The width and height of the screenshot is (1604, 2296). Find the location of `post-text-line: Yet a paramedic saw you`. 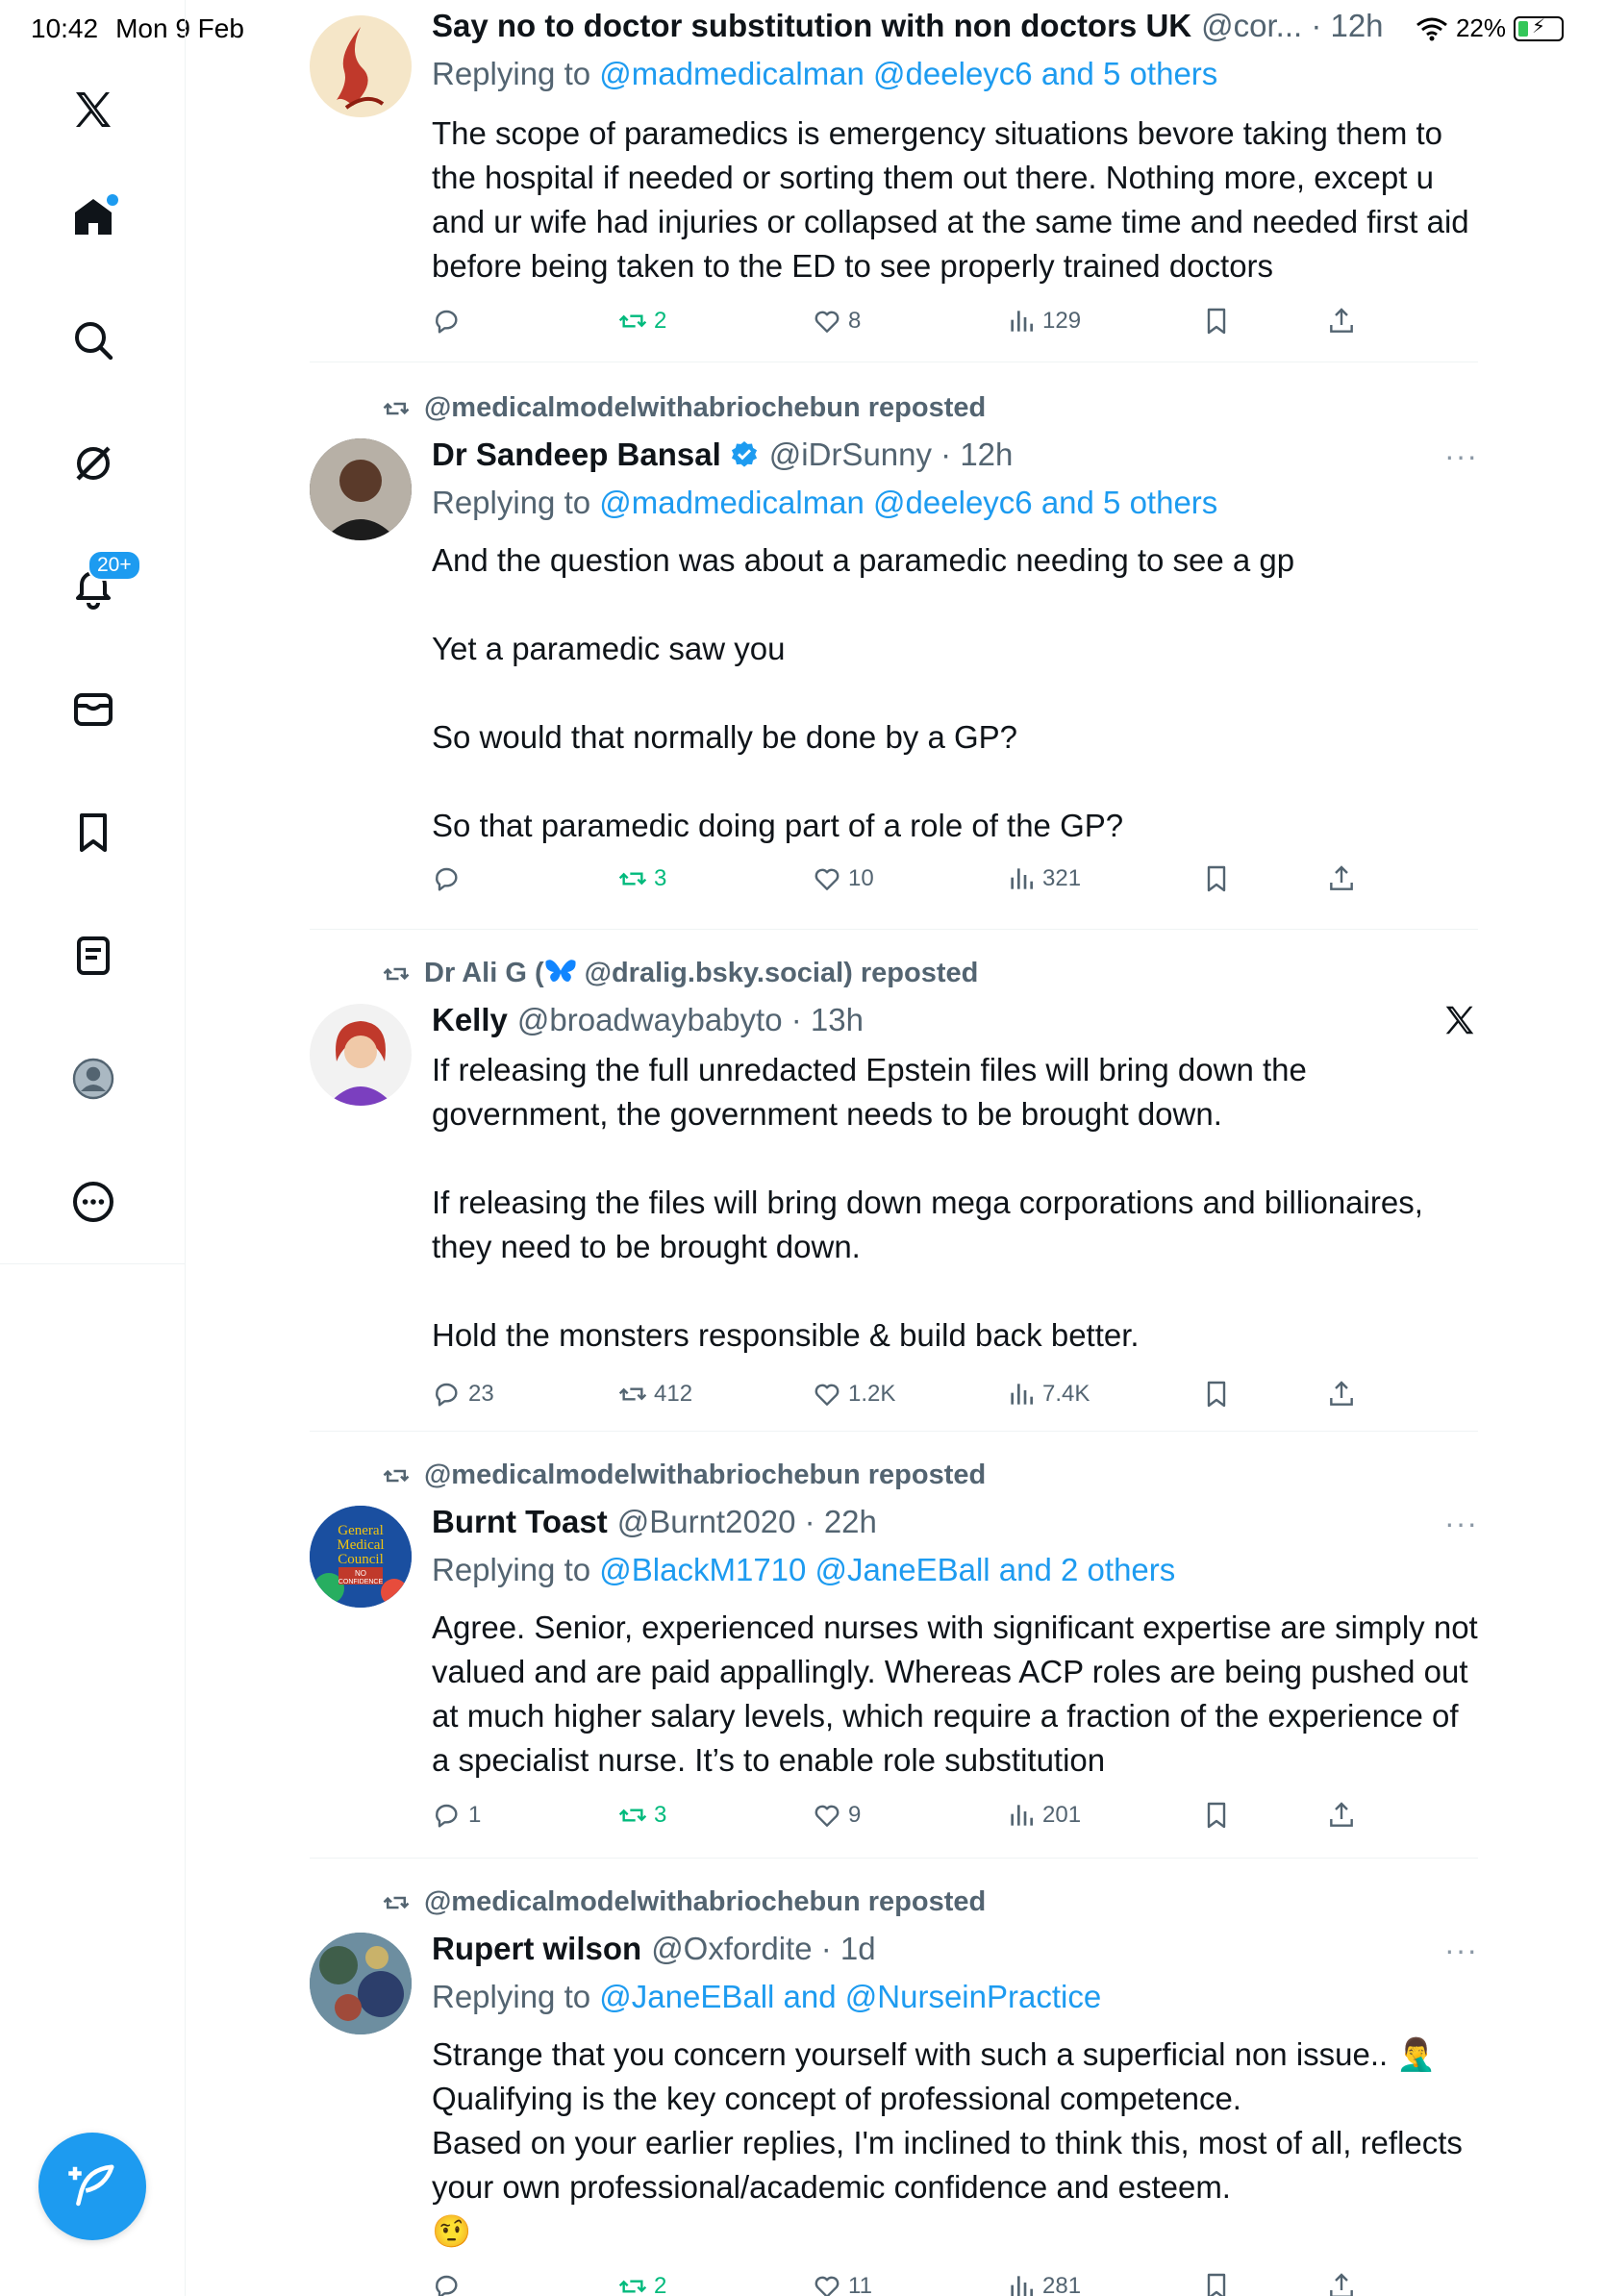

post-text-line: Yet a paramedic saw you is located at coordinates (609, 648).